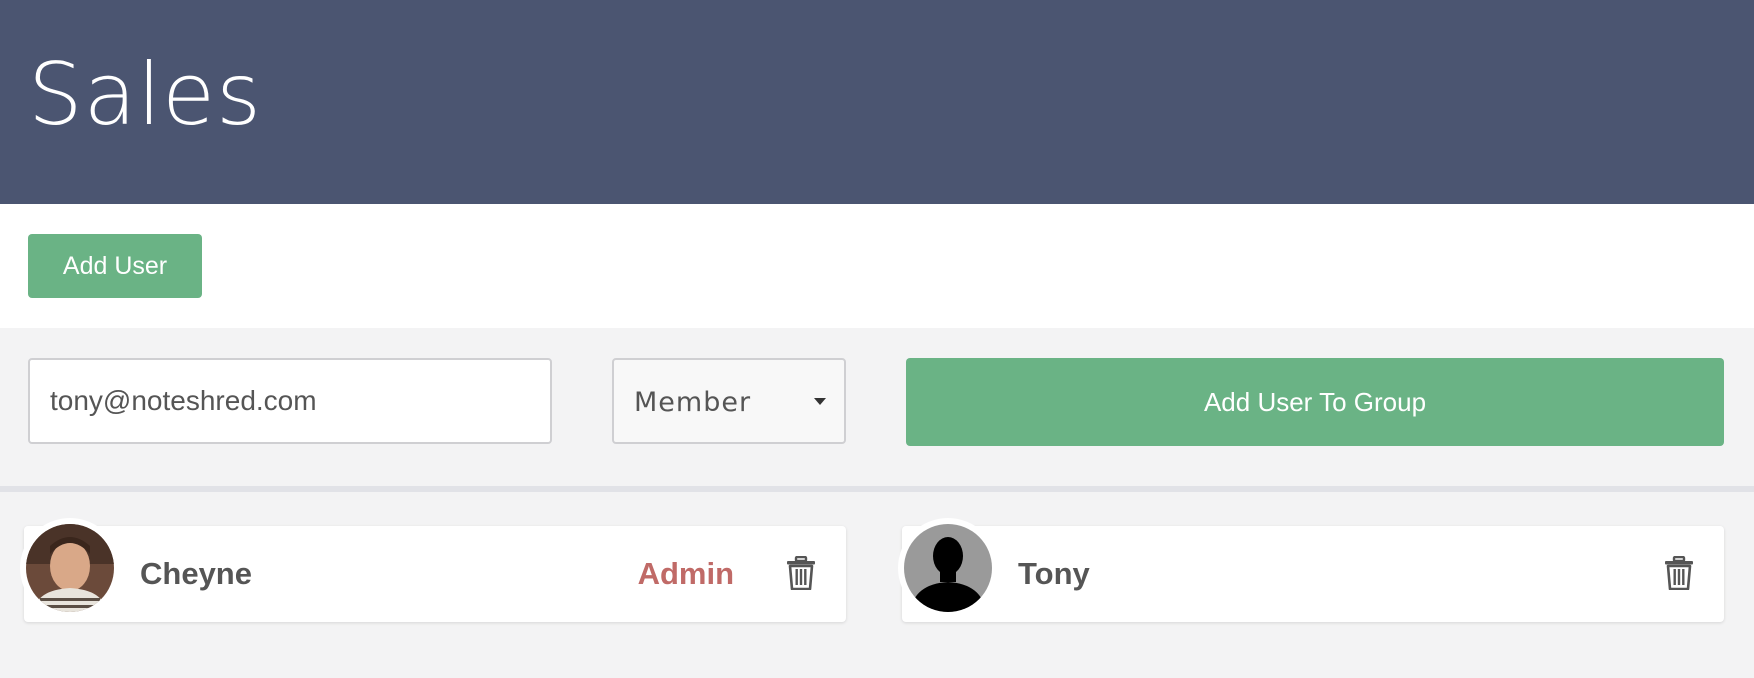 The image size is (1754, 678). Describe the element at coordinates (433, 570) in the screenshot. I see `member-card: Cheyne Admin` at that location.